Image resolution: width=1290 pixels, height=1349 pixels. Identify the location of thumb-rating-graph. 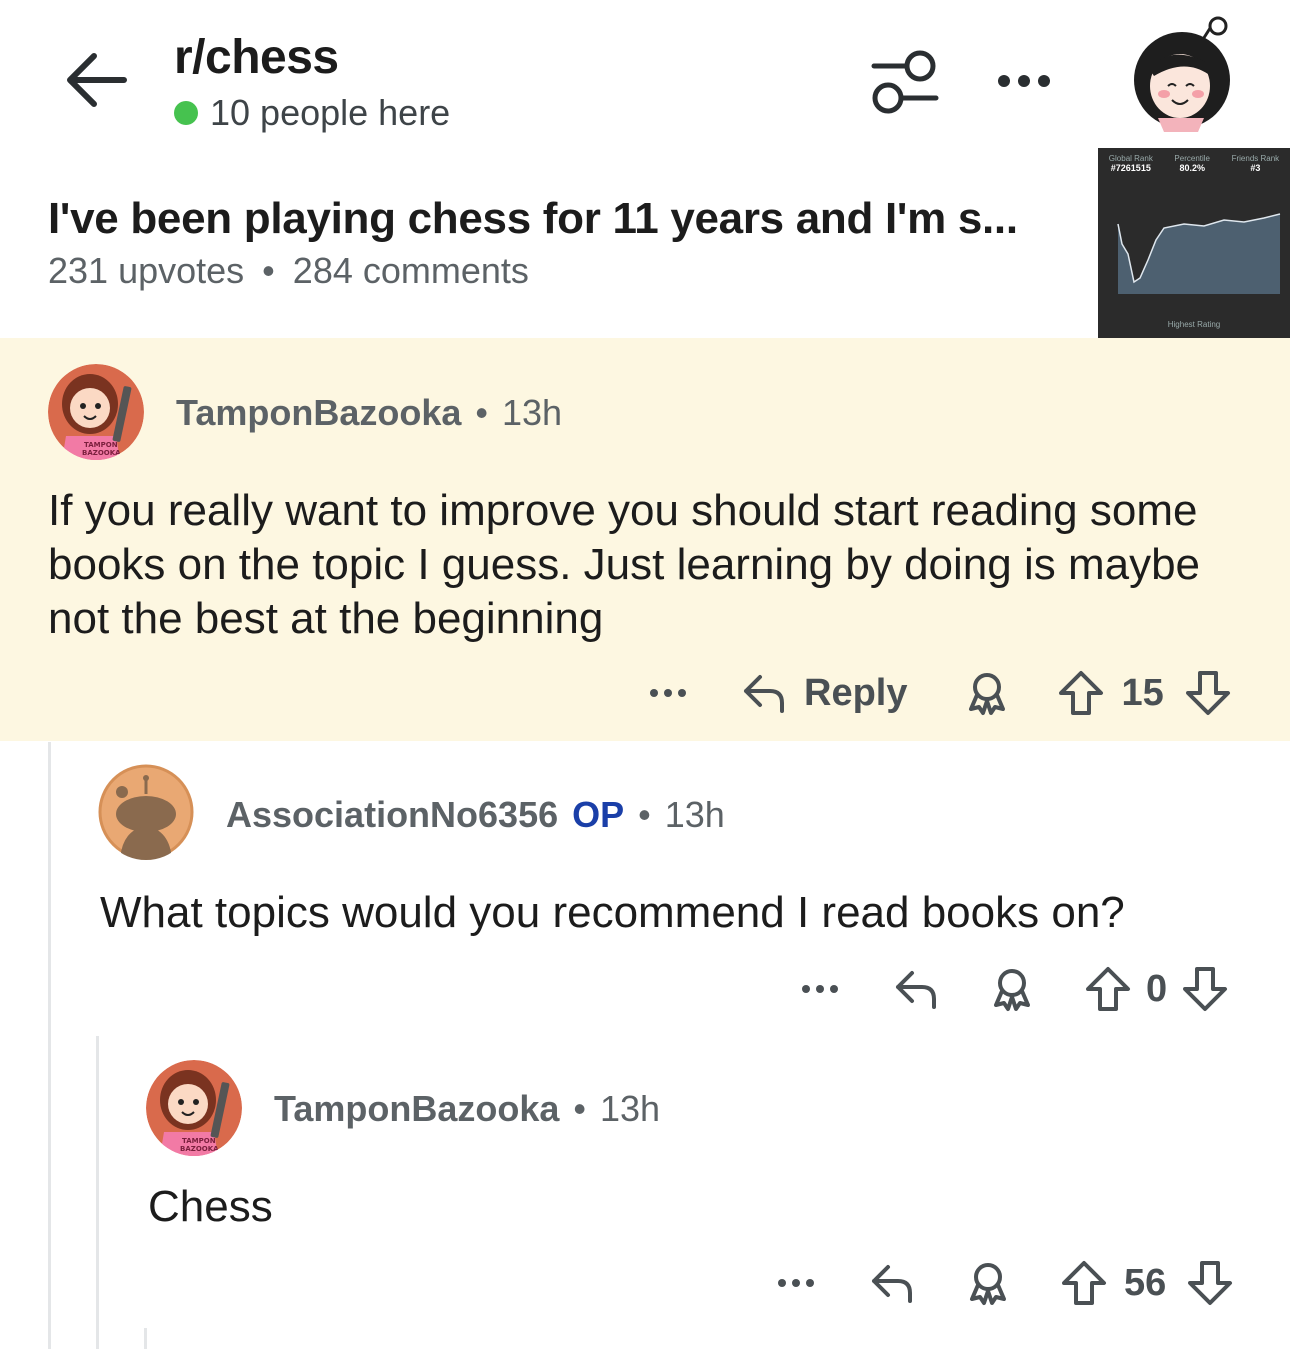
(1199, 253).